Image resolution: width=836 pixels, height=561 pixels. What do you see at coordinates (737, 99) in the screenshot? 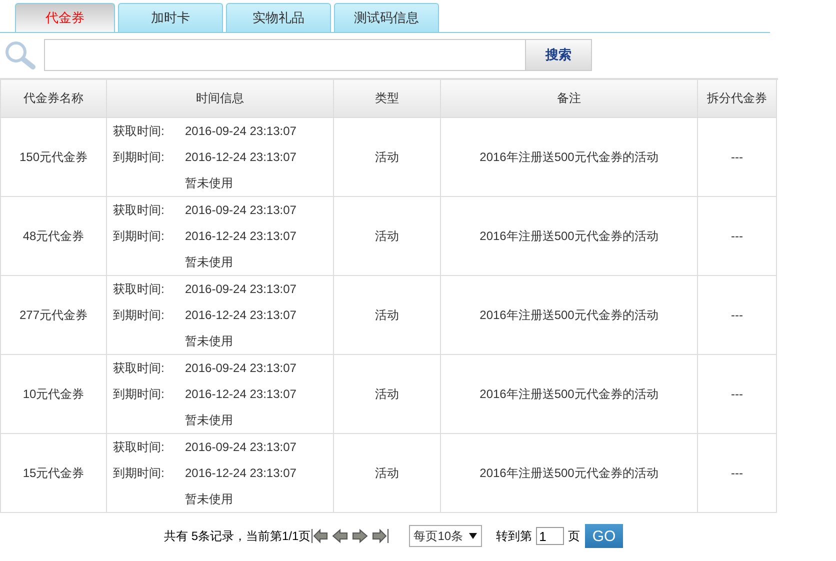
I see `column-header: 拆分代金券` at bounding box center [737, 99].